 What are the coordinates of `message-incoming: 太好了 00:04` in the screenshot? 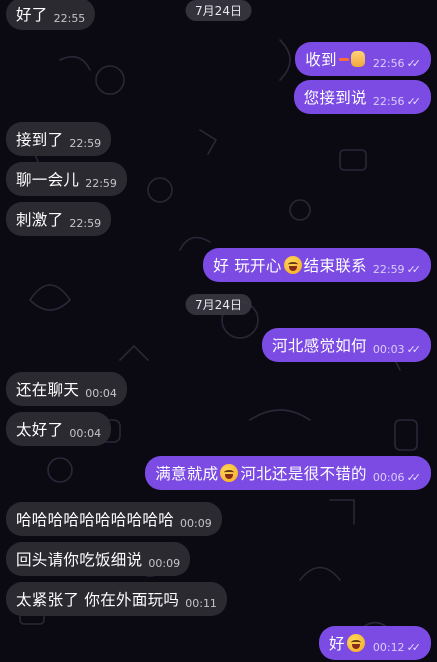 It's located at (59, 429).